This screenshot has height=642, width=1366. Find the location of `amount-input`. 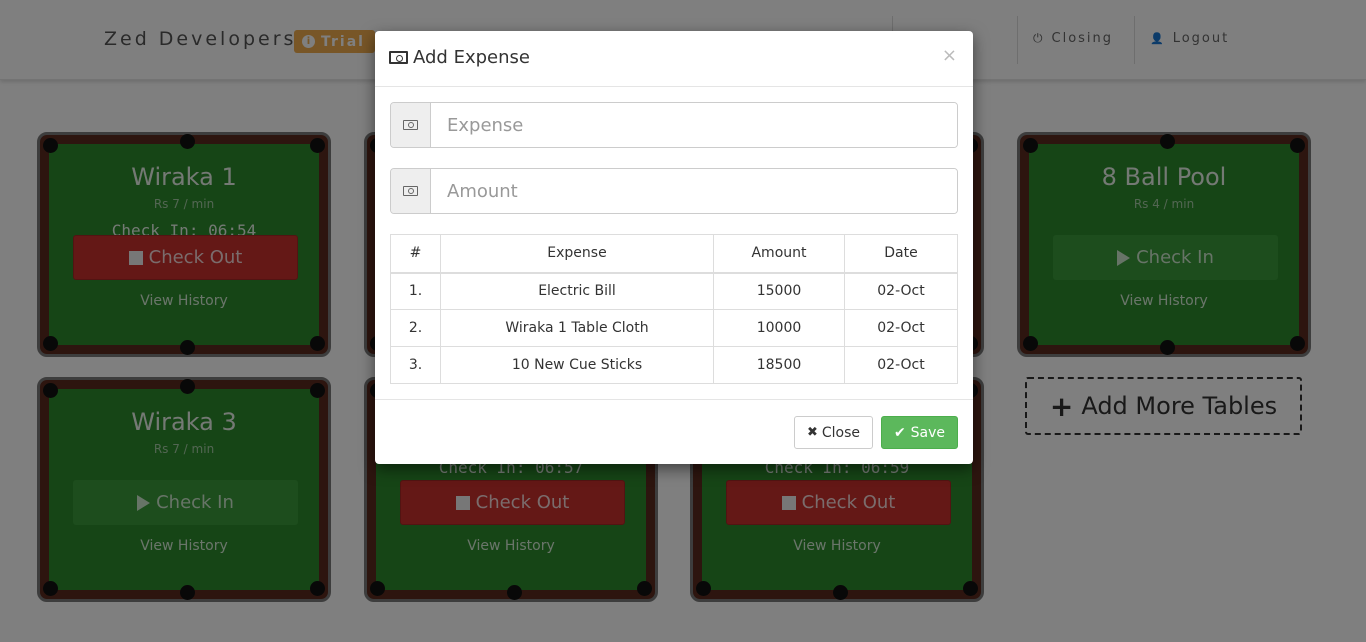

amount-input is located at coordinates (694, 191).